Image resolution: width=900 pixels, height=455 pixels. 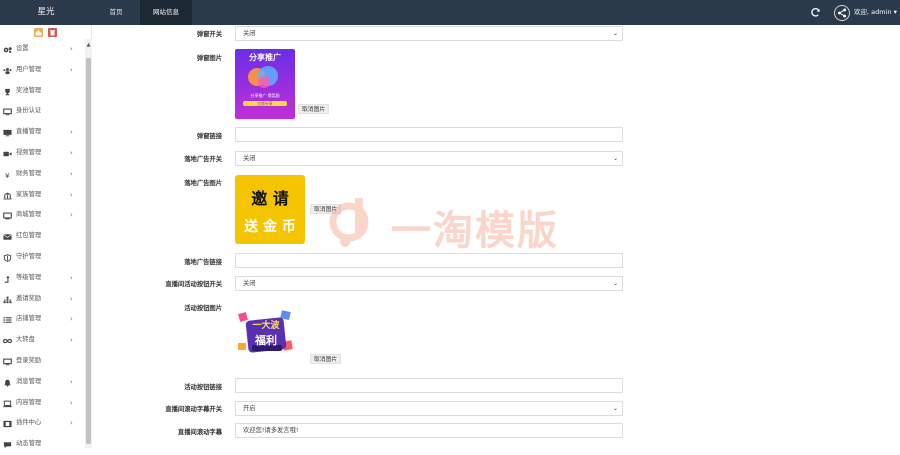 I want to click on promo-button-text: 立即分享, so click(x=265, y=103).